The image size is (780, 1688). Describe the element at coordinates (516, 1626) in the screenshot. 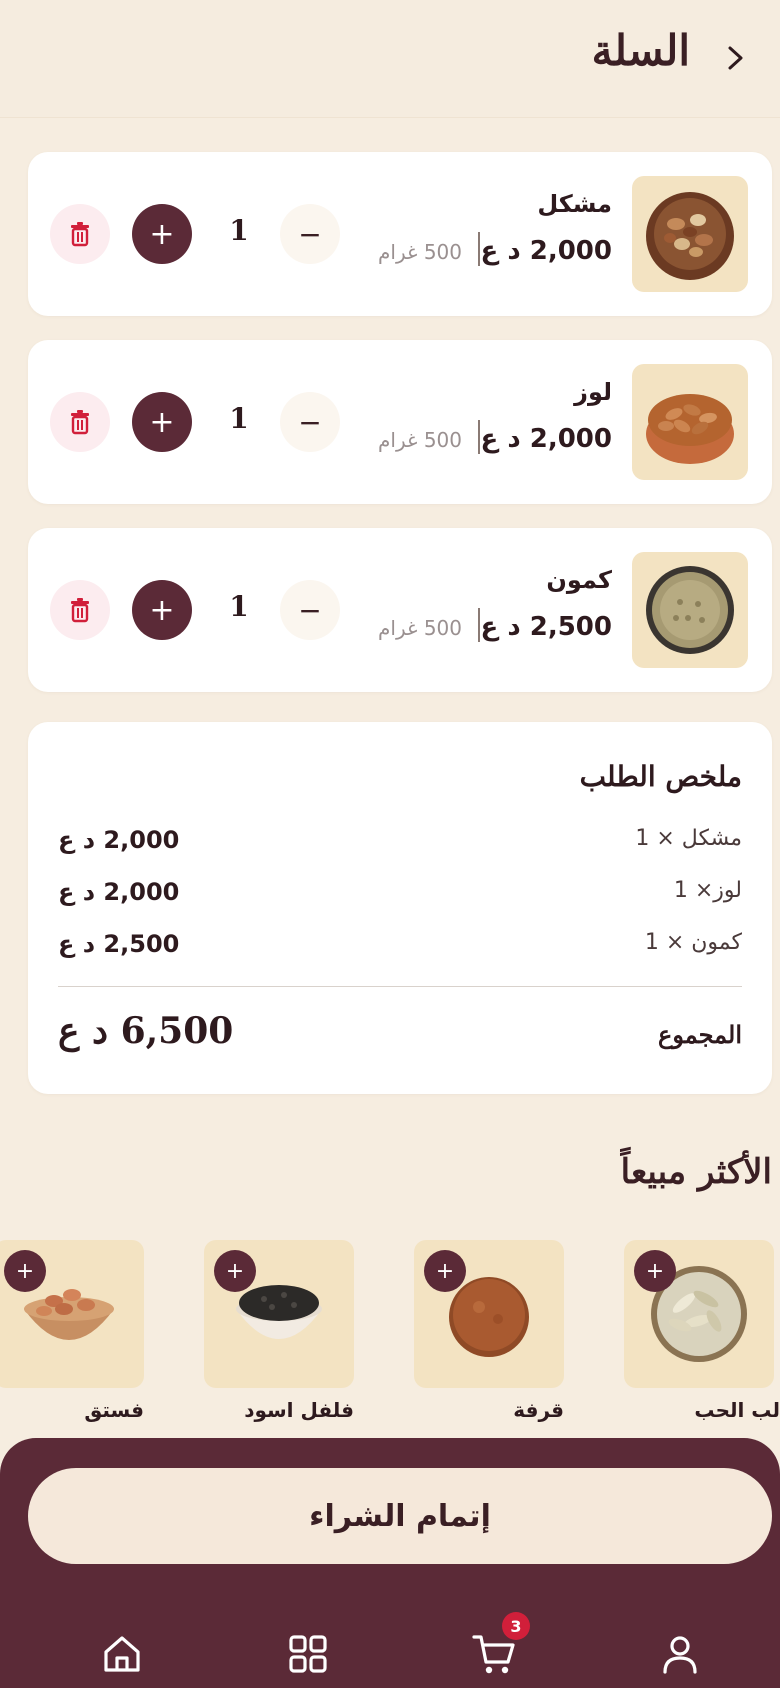

I see `cart-badge: 3` at that location.